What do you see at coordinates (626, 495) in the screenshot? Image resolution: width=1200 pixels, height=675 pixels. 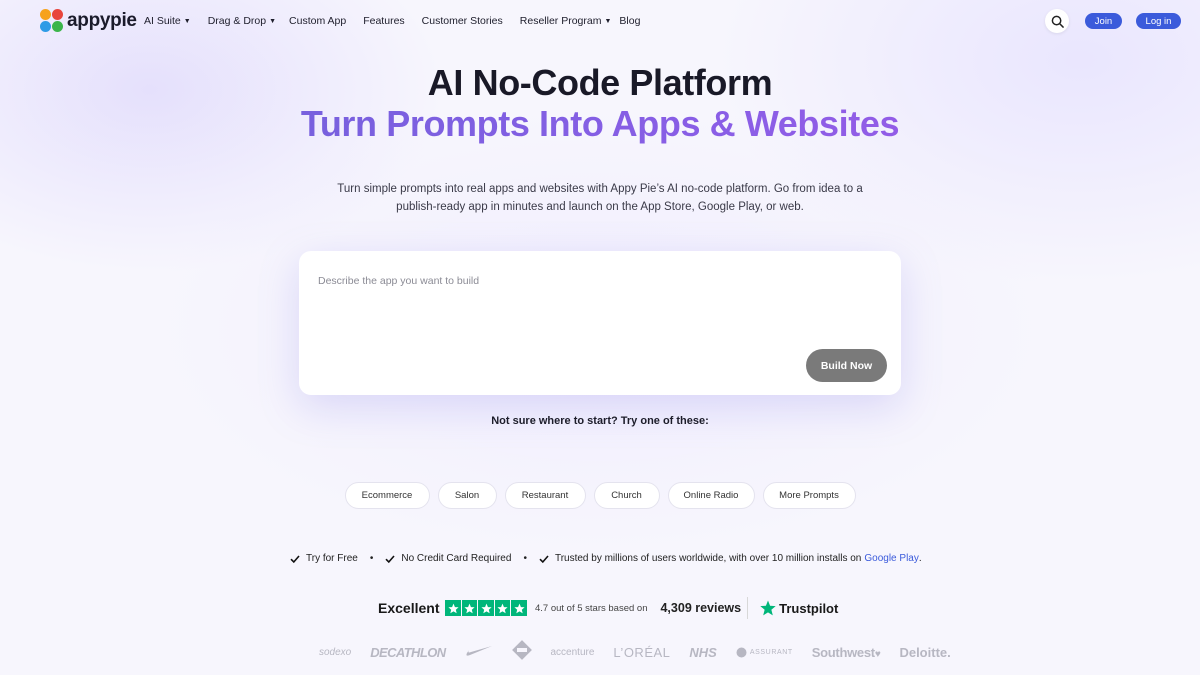 I see `chip-church: Church` at bounding box center [626, 495].